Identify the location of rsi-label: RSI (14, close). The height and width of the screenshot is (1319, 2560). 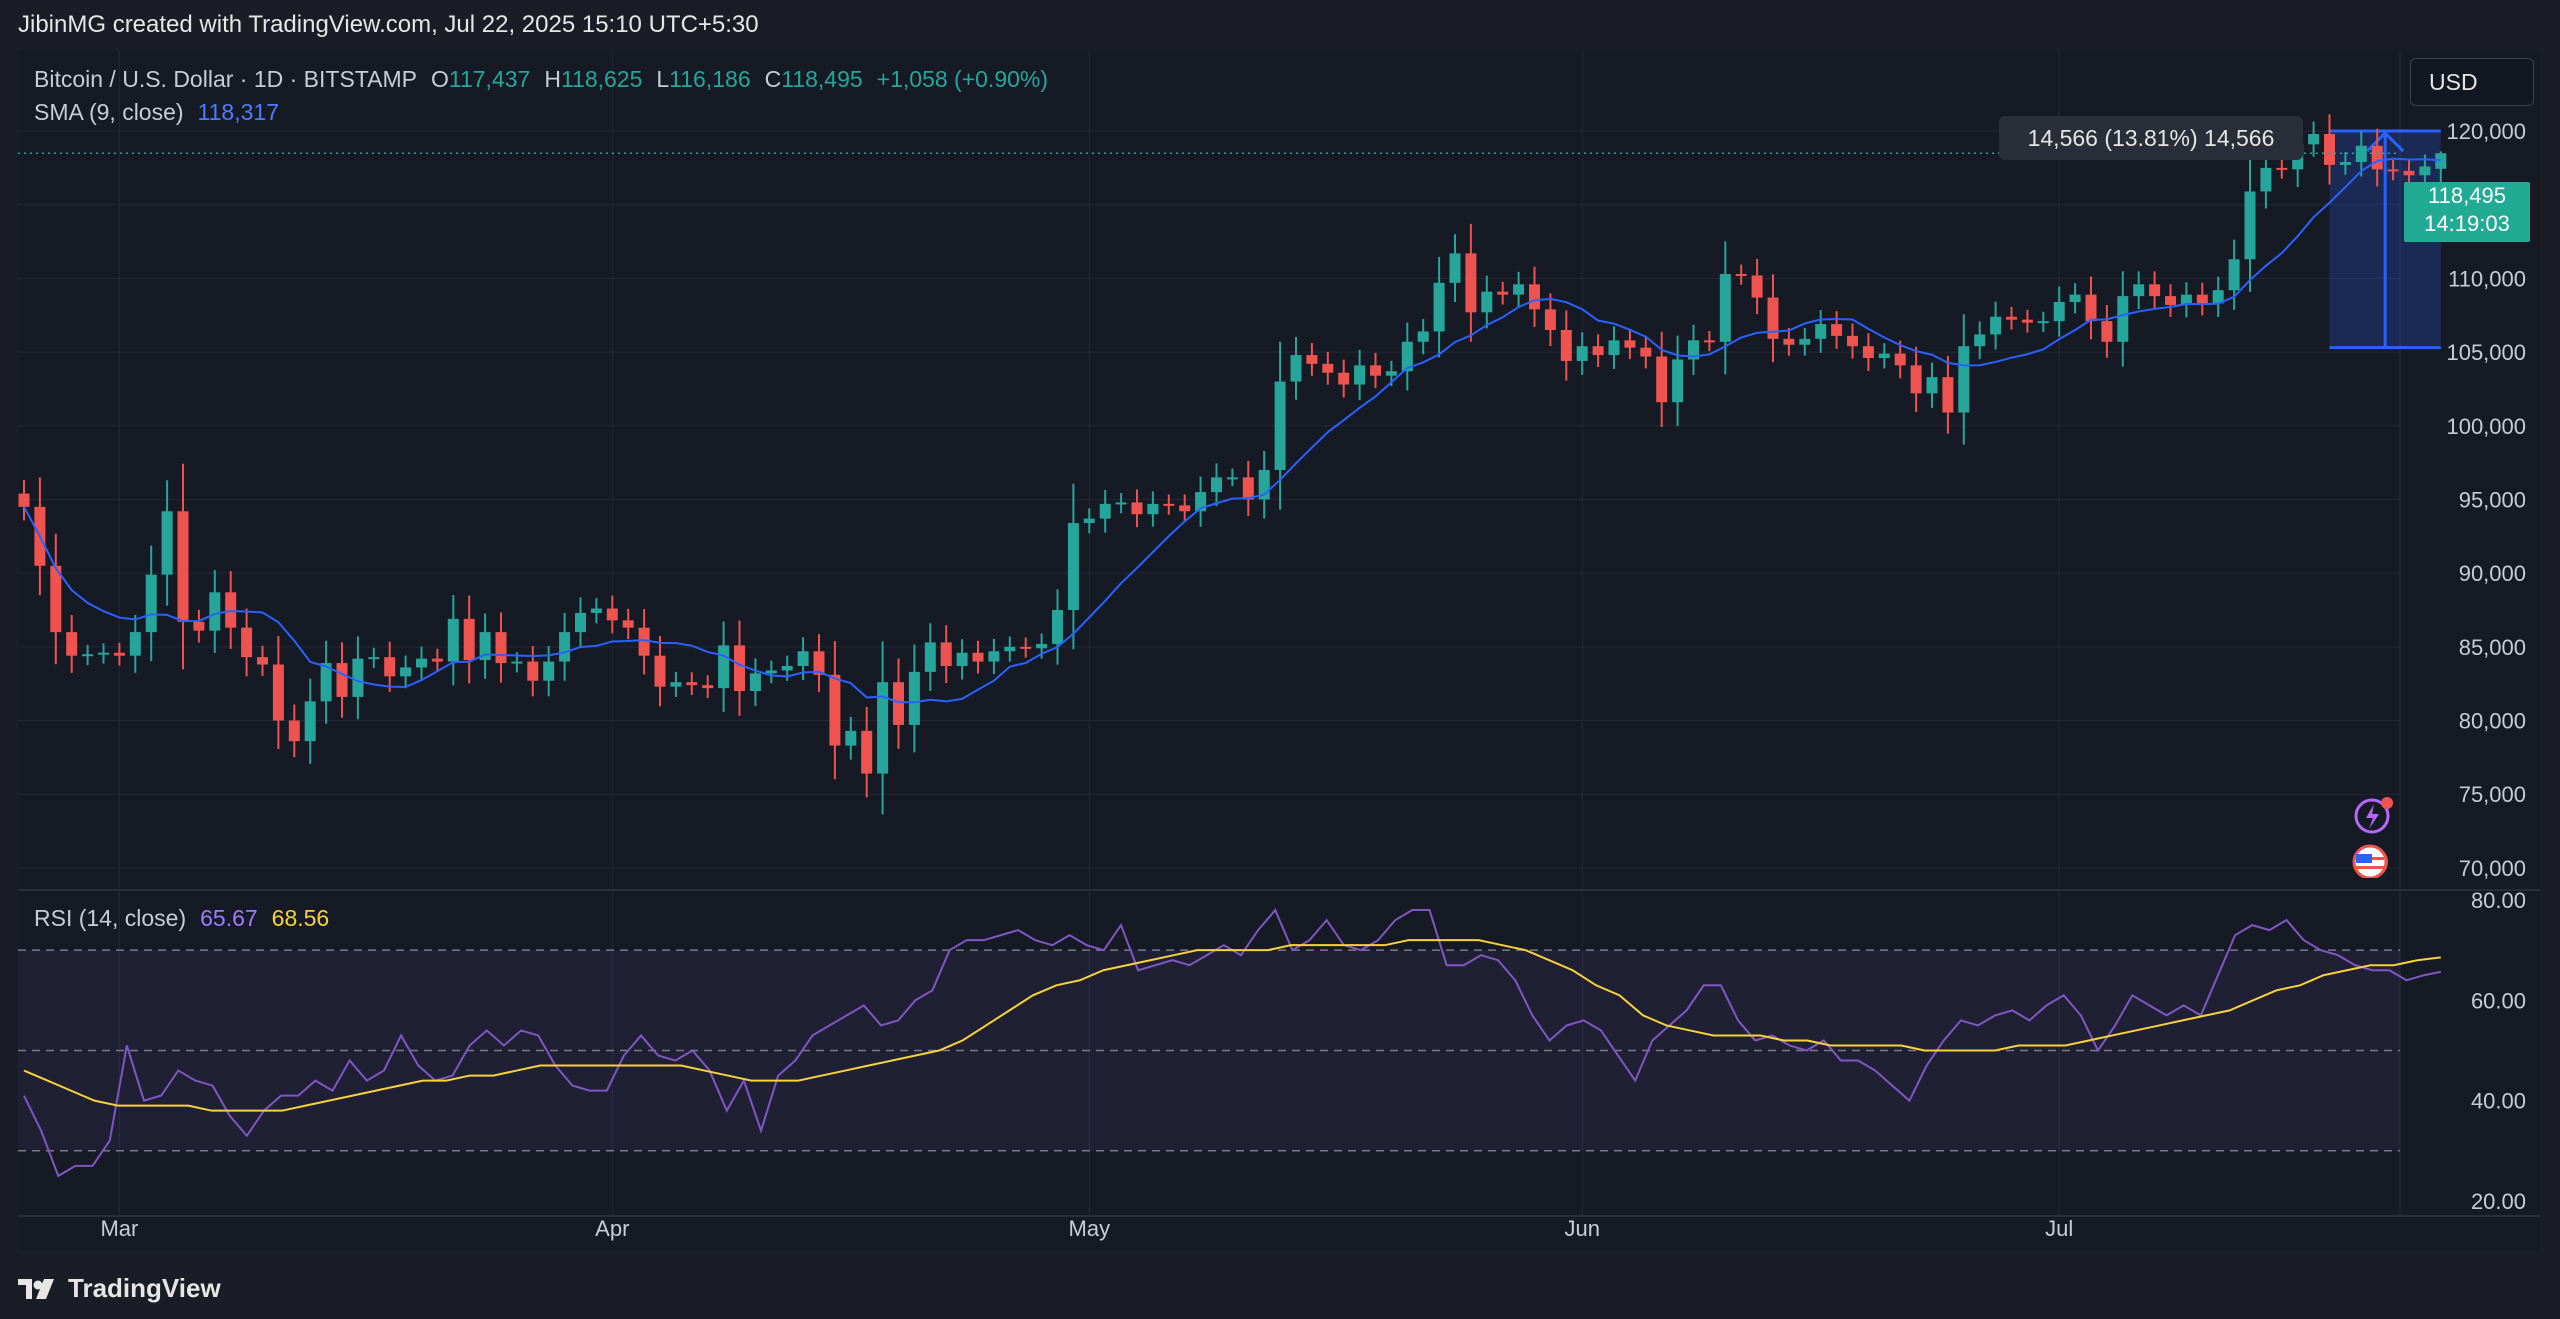
(110, 918).